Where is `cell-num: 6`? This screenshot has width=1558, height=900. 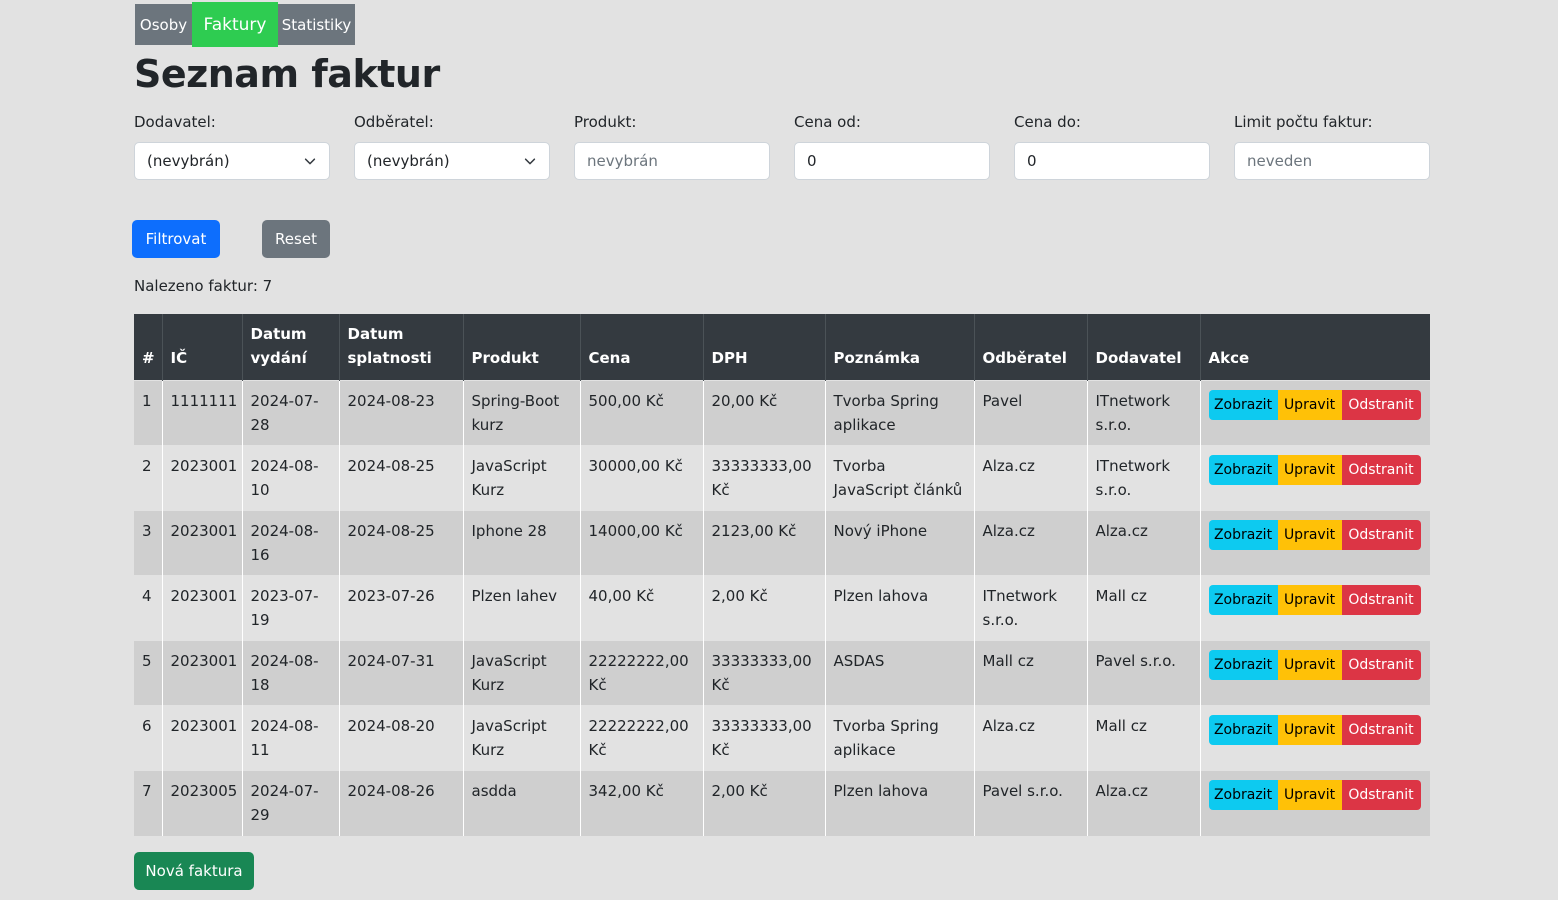
cell-num: 6 is located at coordinates (148, 738).